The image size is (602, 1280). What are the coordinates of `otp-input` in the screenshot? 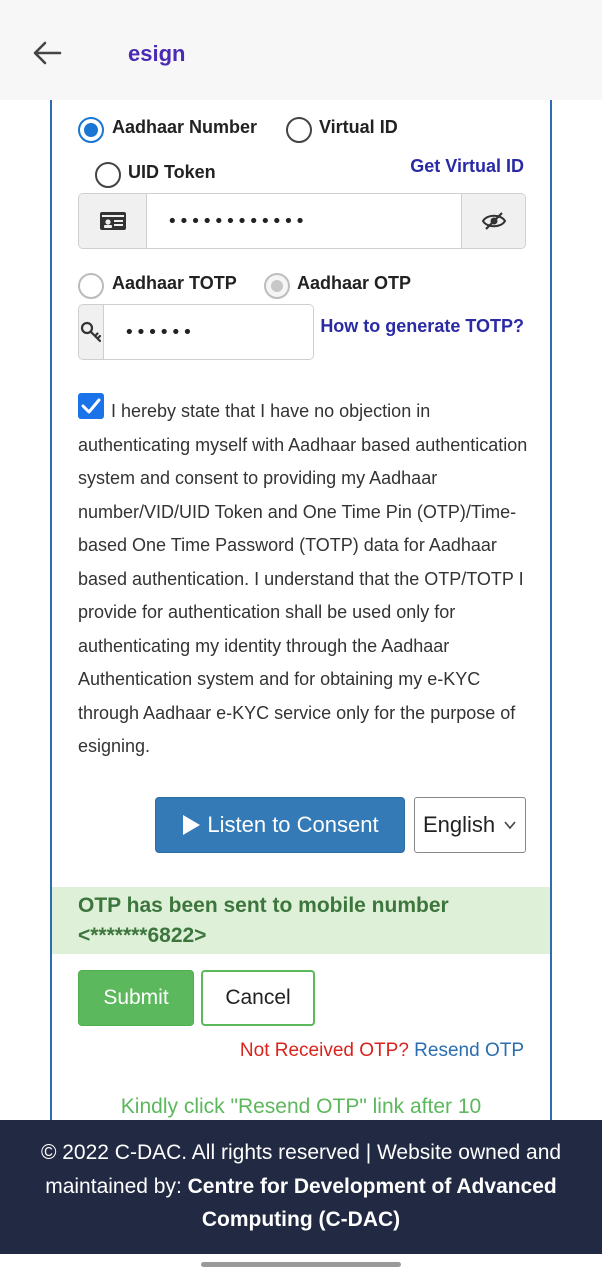 It's located at (208, 332).